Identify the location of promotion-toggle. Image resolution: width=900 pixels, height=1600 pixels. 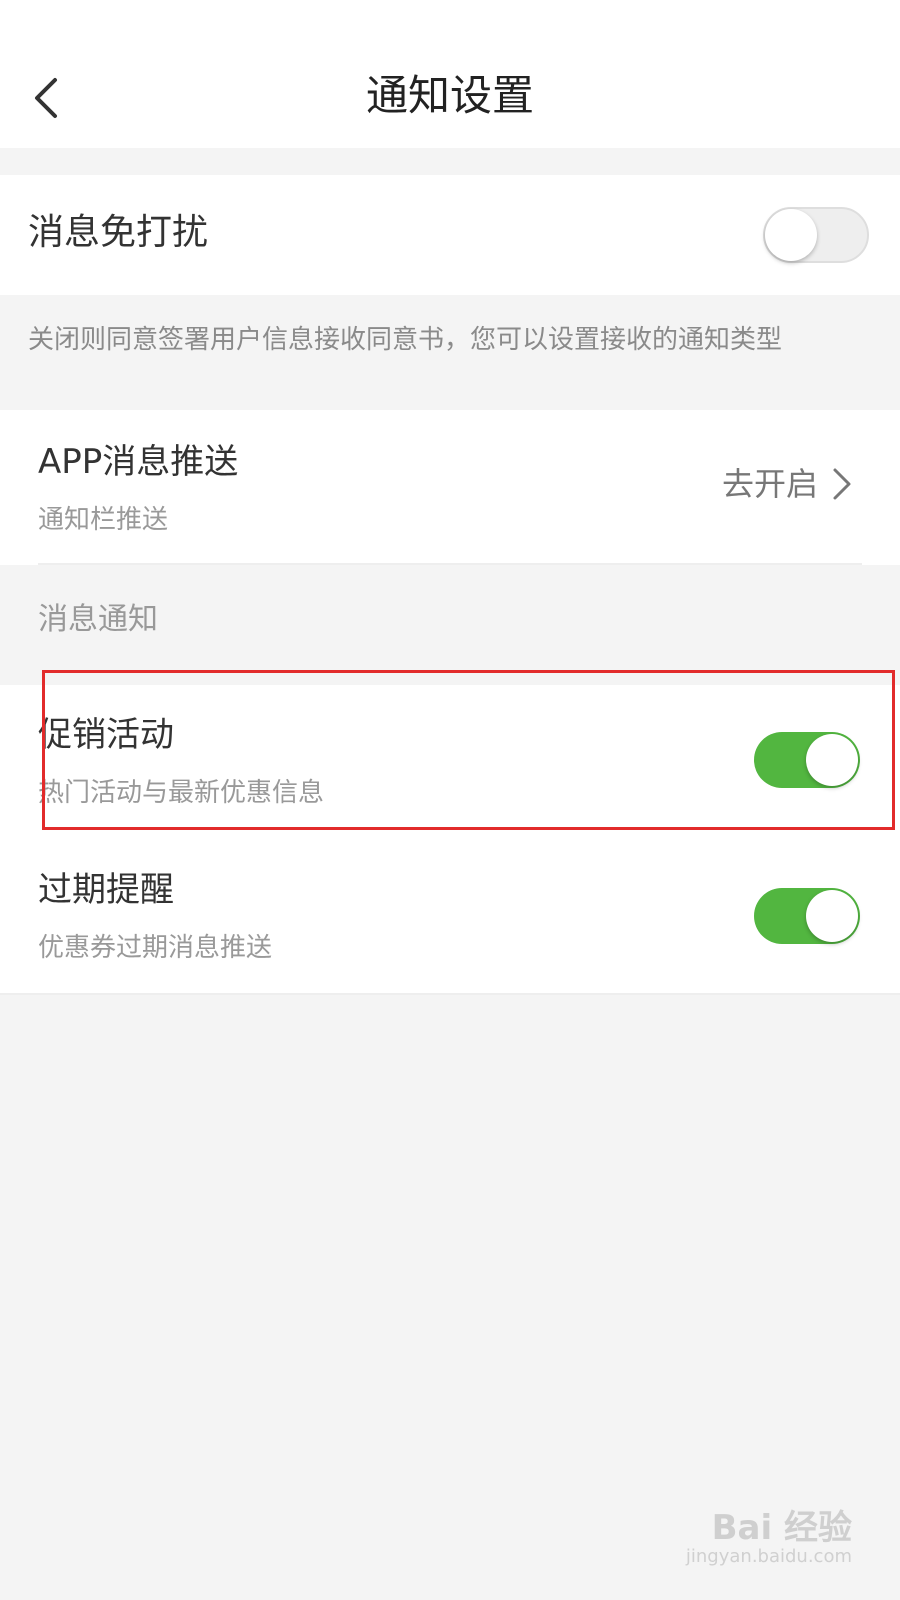
(807, 760).